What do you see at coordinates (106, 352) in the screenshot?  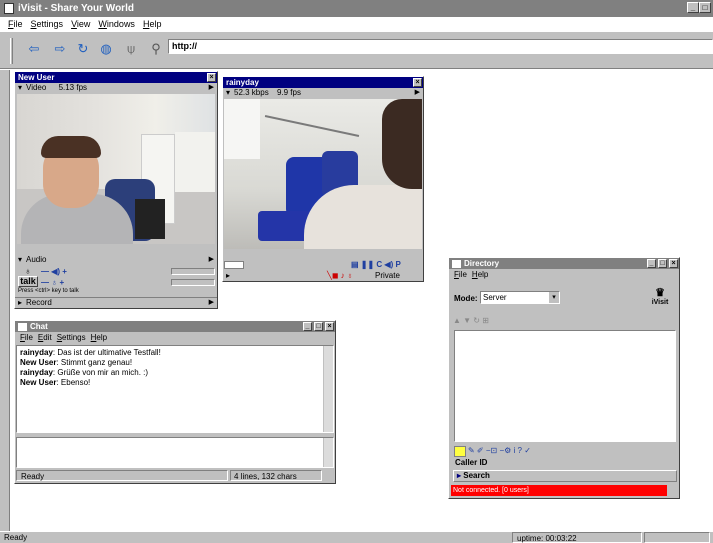 I see `chat-text: : Das ist der ultimative Testfall!` at bounding box center [106, 352].